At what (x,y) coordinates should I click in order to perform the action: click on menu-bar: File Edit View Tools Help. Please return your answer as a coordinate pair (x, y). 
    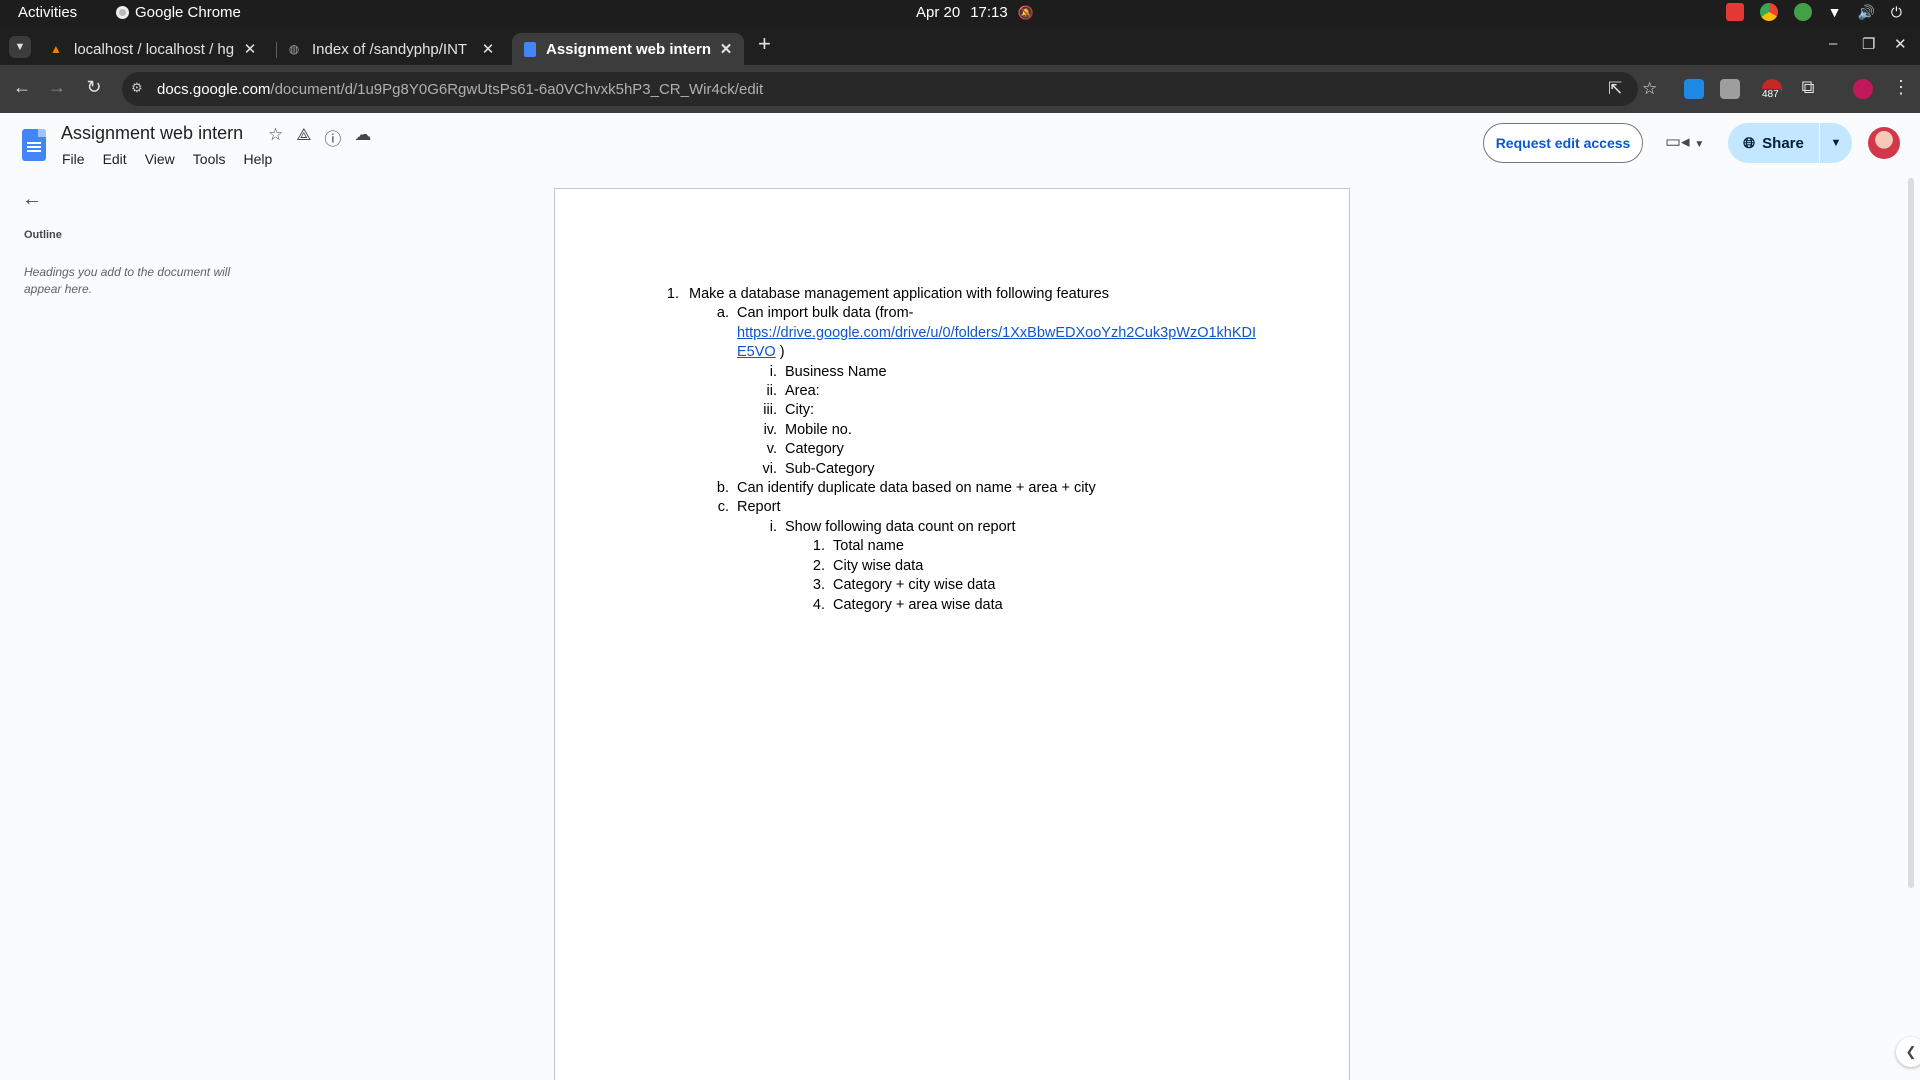
    Looking at the image, I should click on (167, 159).